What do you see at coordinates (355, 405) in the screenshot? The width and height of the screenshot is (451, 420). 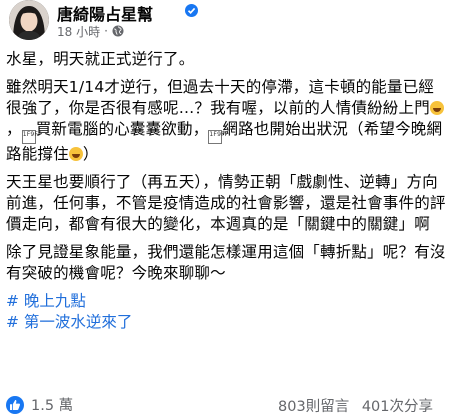 I see `engagement-counts: 803則留言 401次分享` at bounding box center [355, 405].